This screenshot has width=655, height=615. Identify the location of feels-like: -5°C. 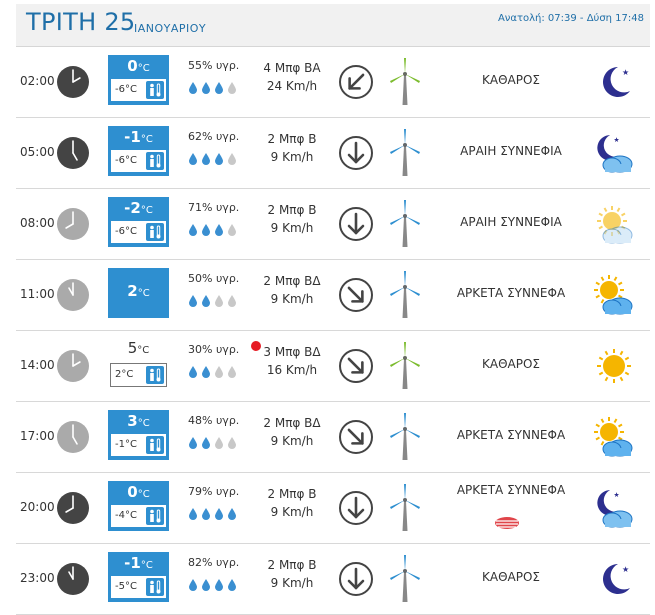
(138, 587).